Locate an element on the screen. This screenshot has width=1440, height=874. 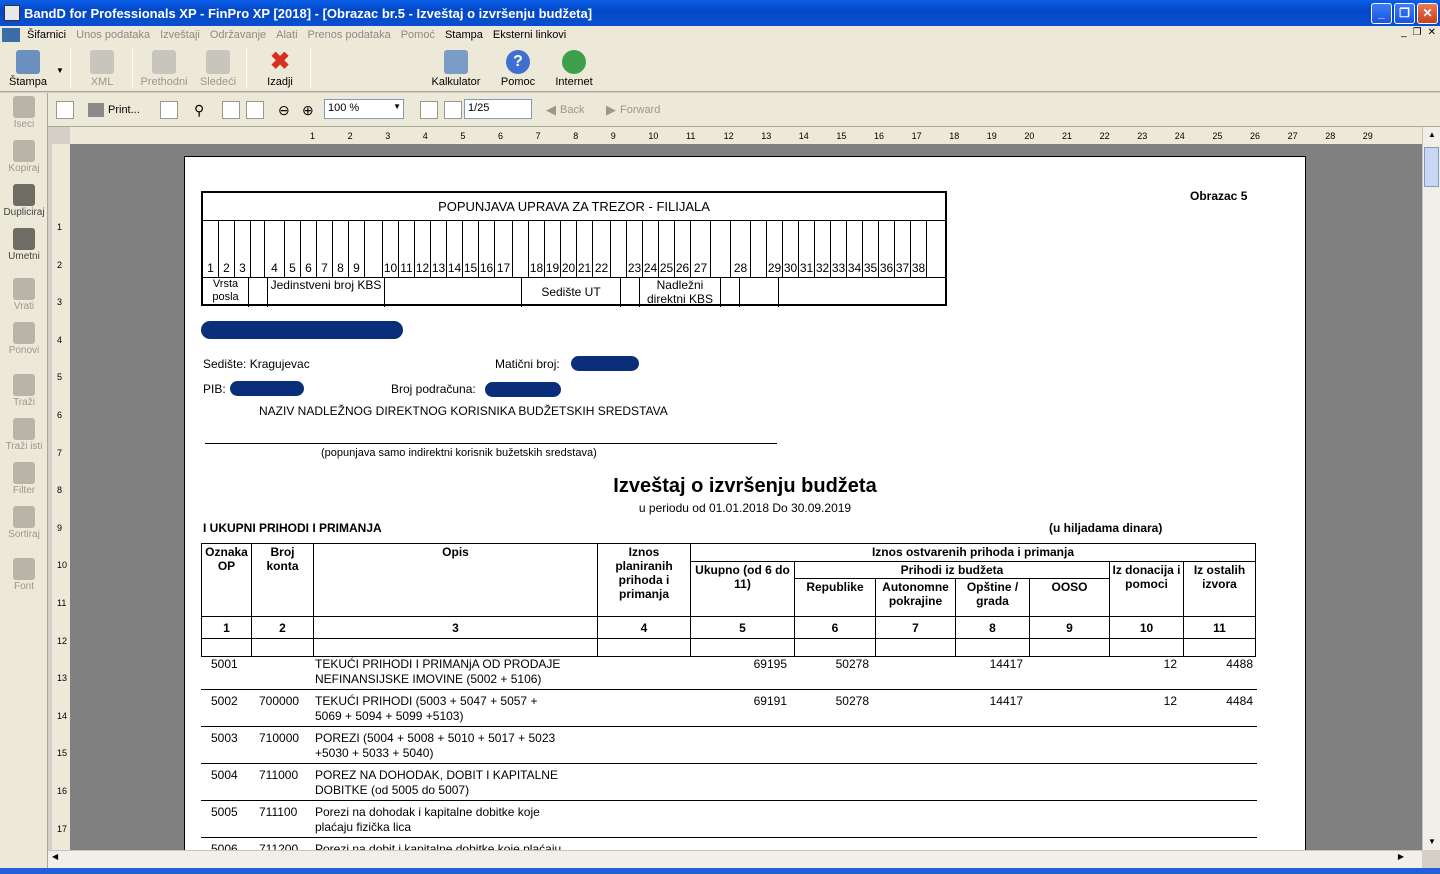
prev-page-button is located at coordinates (429, 110).